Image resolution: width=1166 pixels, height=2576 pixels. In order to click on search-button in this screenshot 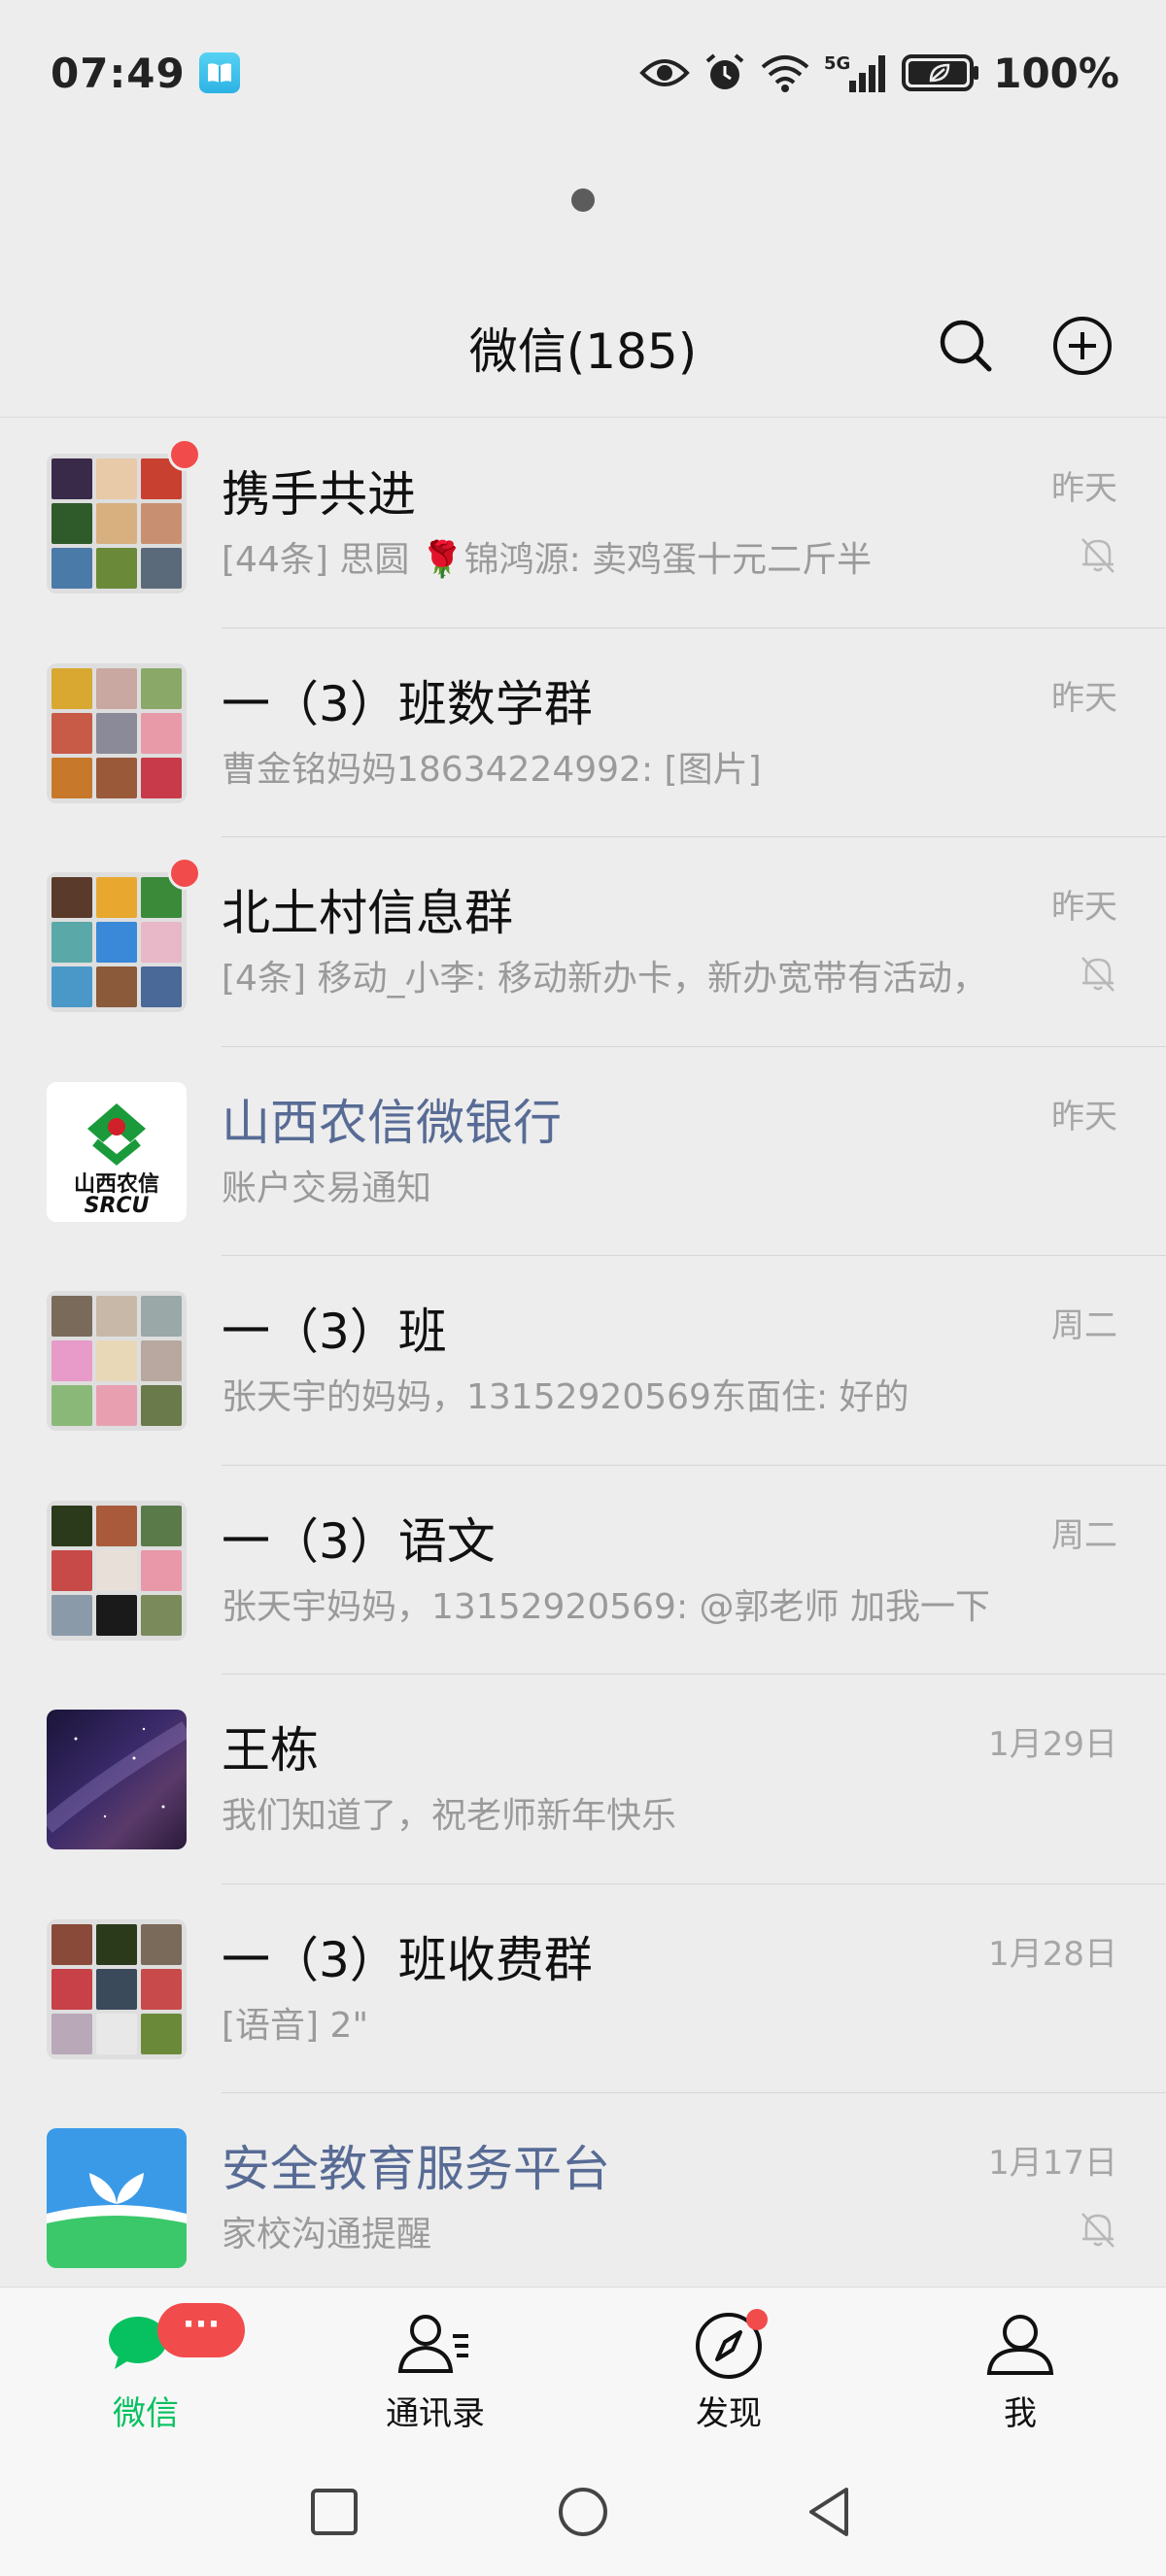, I will do `click(966, 346)`.